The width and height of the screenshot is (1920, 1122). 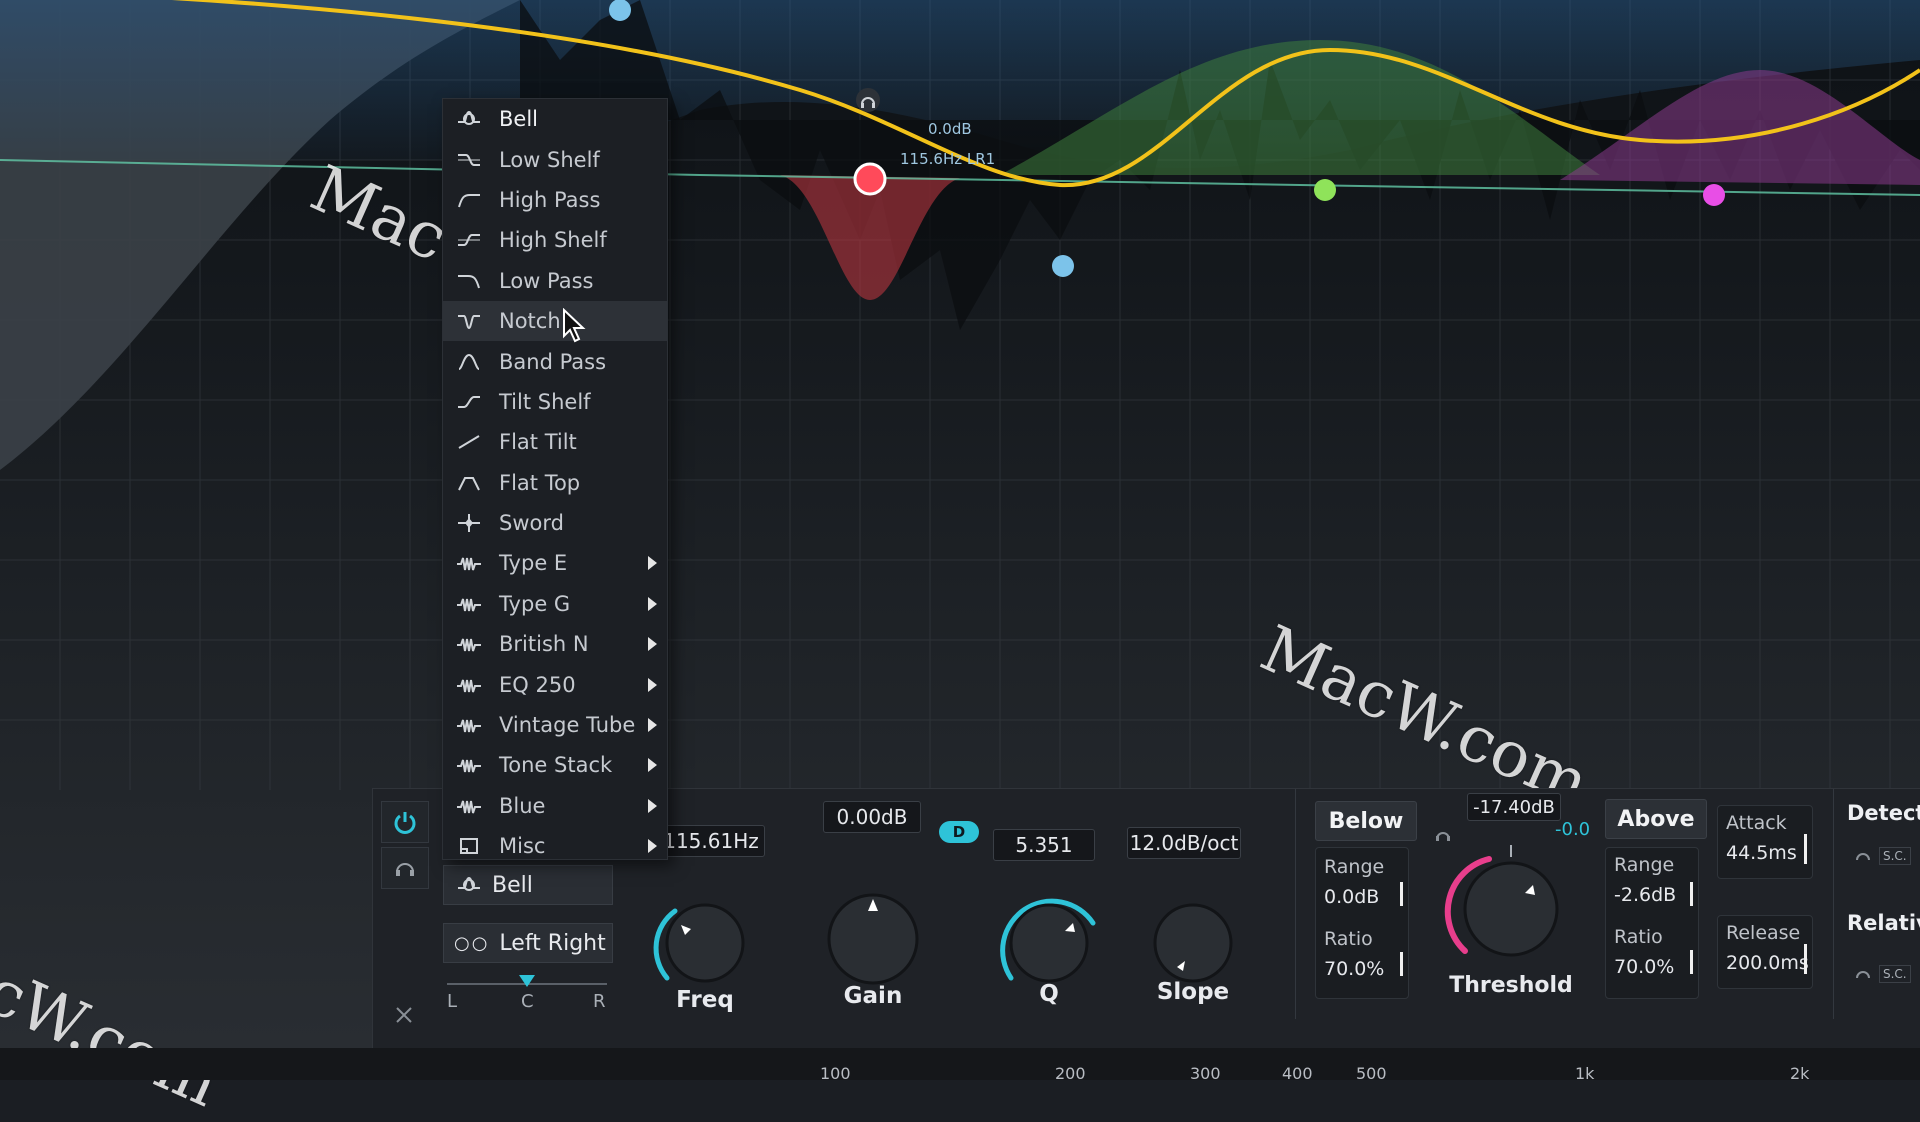 What do you see at coordinates (518, 119) in the screenshot?
I see `menu-item-label: Bell` at bounding box center [518, 119].